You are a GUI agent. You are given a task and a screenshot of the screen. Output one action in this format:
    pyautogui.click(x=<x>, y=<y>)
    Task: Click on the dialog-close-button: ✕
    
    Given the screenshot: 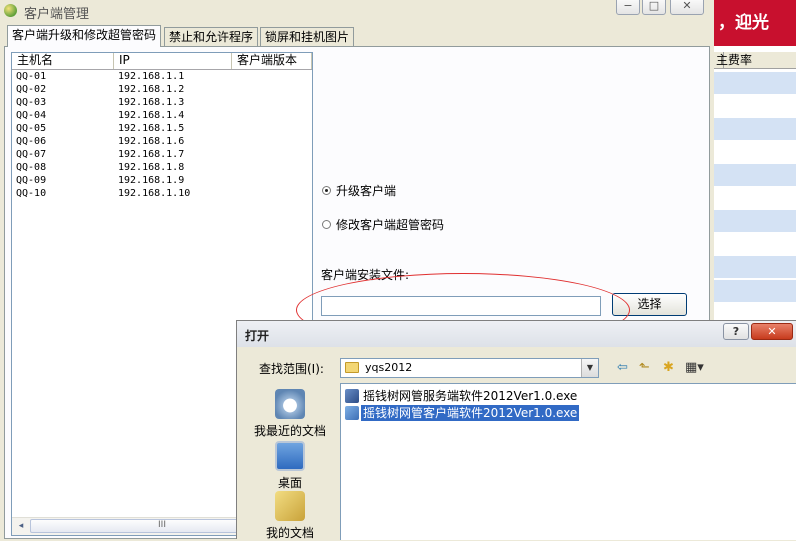 What is the action you would take?
    pyautogui.click(x=772, y=331)
    